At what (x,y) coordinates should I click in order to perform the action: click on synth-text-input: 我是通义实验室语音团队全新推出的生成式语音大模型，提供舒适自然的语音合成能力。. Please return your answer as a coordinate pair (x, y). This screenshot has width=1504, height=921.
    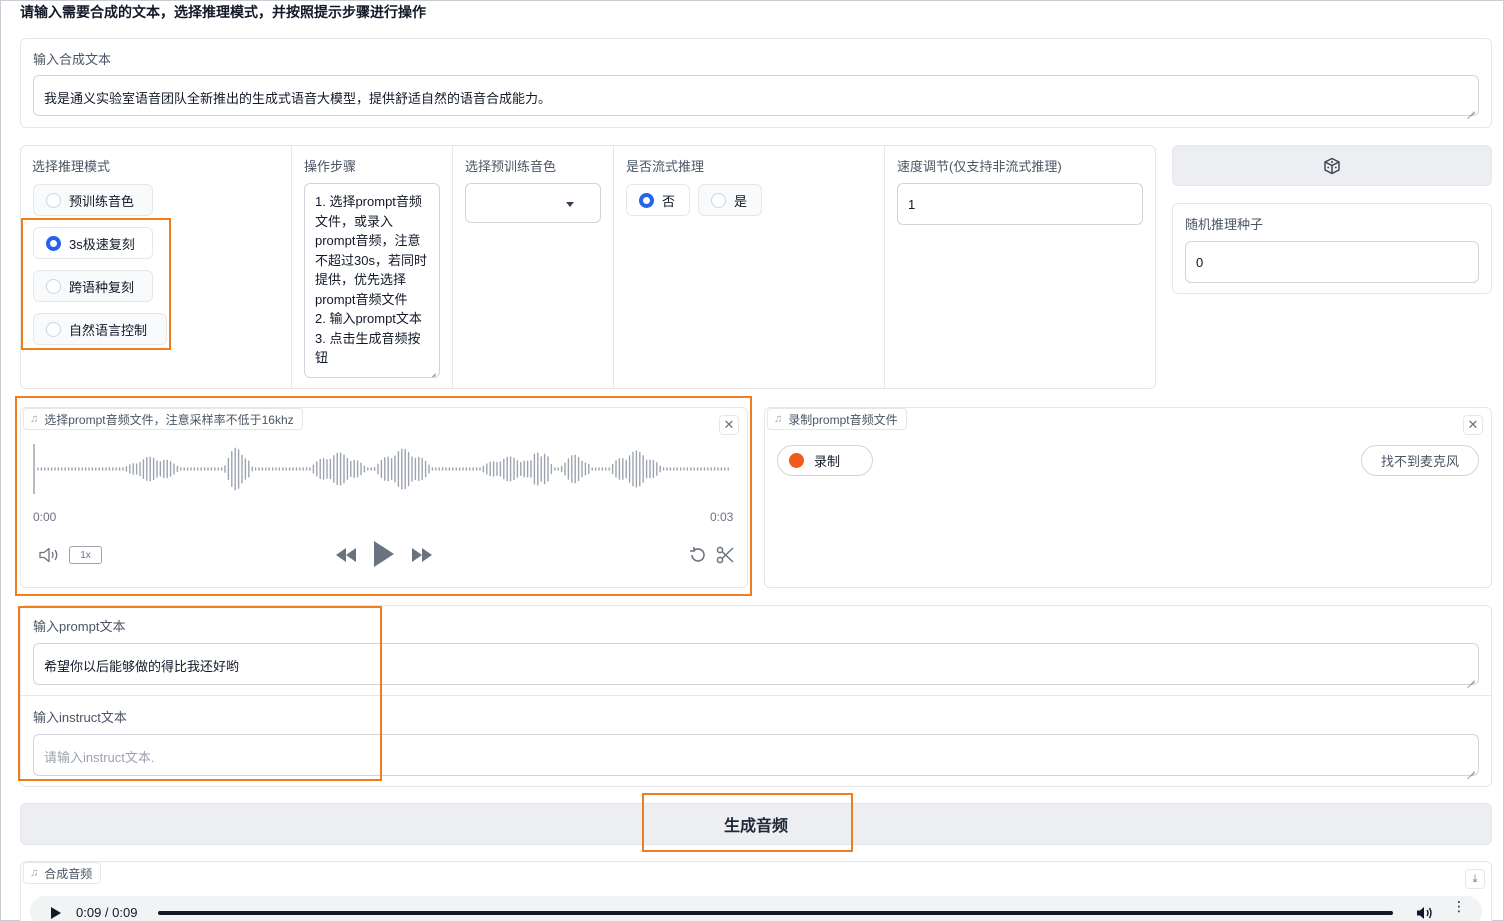
    Looking at the image, I should click on (756, 95).